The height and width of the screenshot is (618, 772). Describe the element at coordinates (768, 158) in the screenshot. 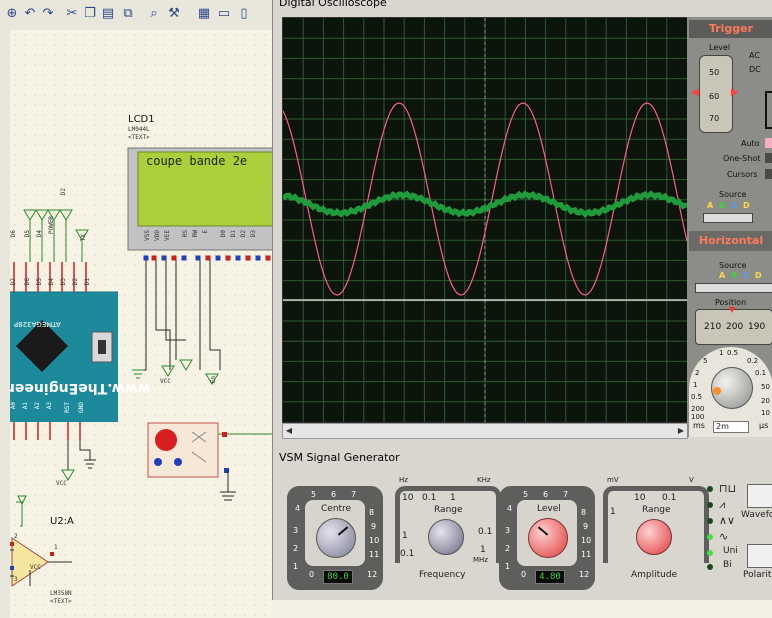

I see `one-shot-toggle` at that location.